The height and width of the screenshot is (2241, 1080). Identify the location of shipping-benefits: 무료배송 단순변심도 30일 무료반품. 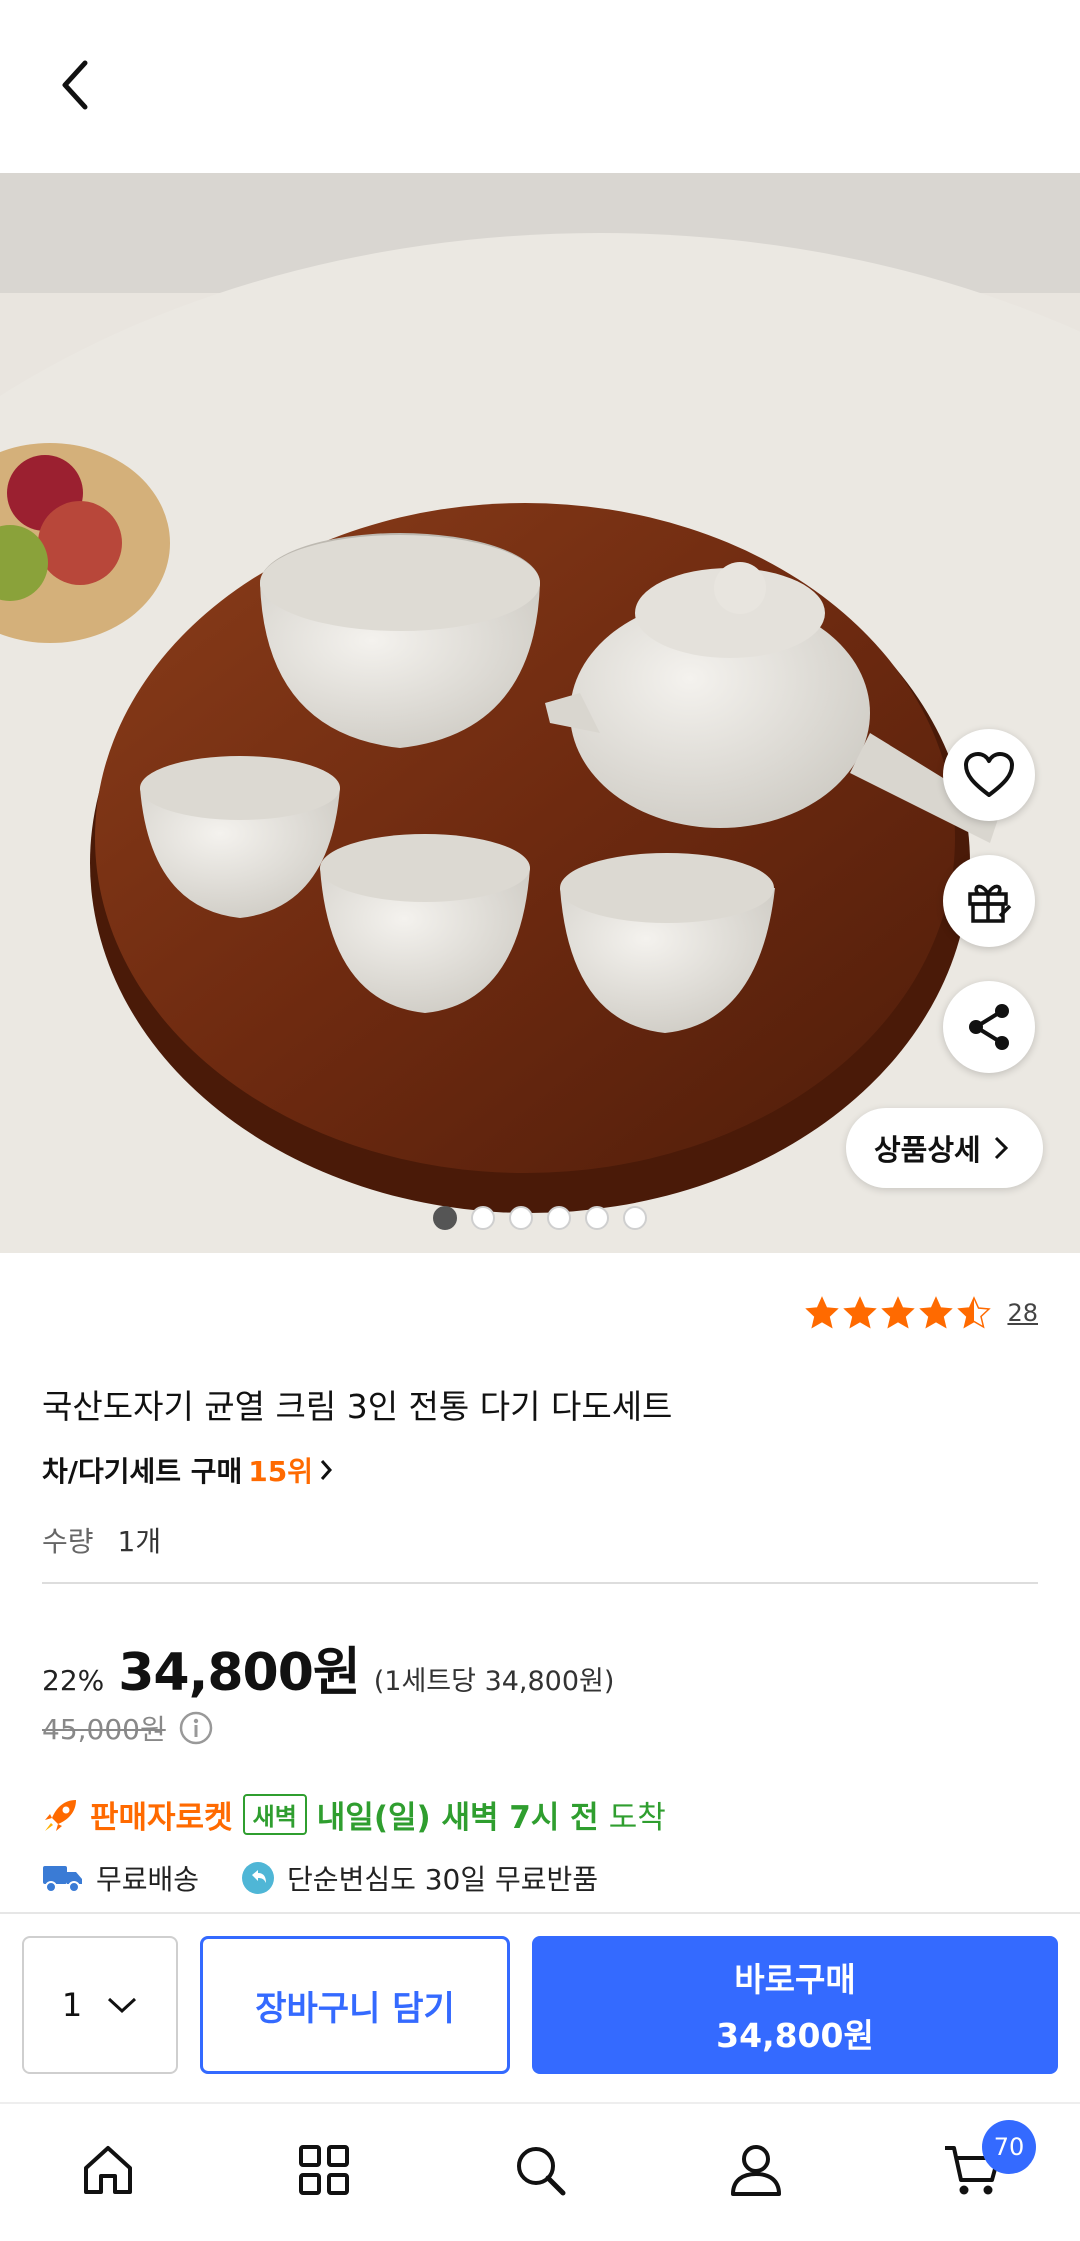
(320, 1878).